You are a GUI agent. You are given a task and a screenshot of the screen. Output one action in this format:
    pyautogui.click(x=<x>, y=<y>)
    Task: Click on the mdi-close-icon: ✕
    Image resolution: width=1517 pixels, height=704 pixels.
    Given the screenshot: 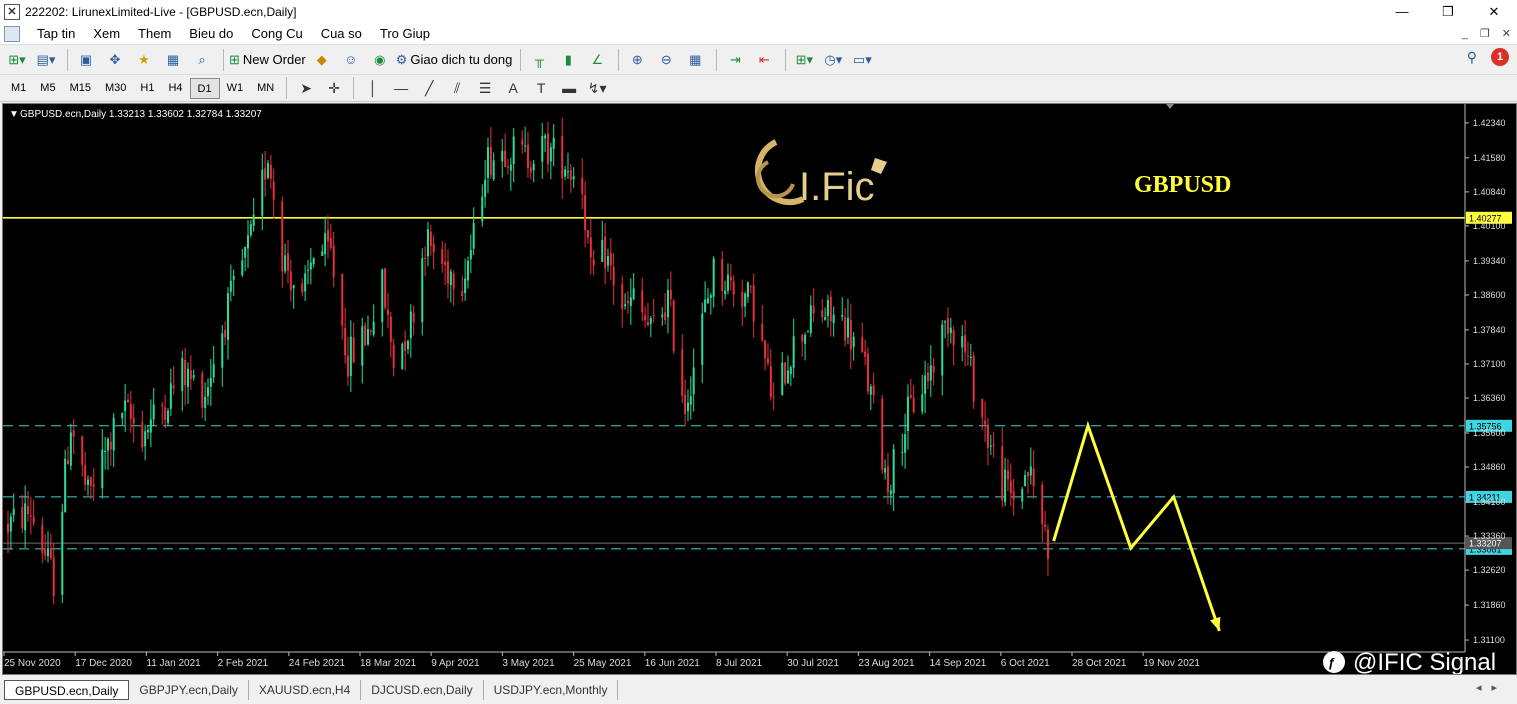 What is the action you would take?
    pyautogui.click(x=1506, y=34)
    